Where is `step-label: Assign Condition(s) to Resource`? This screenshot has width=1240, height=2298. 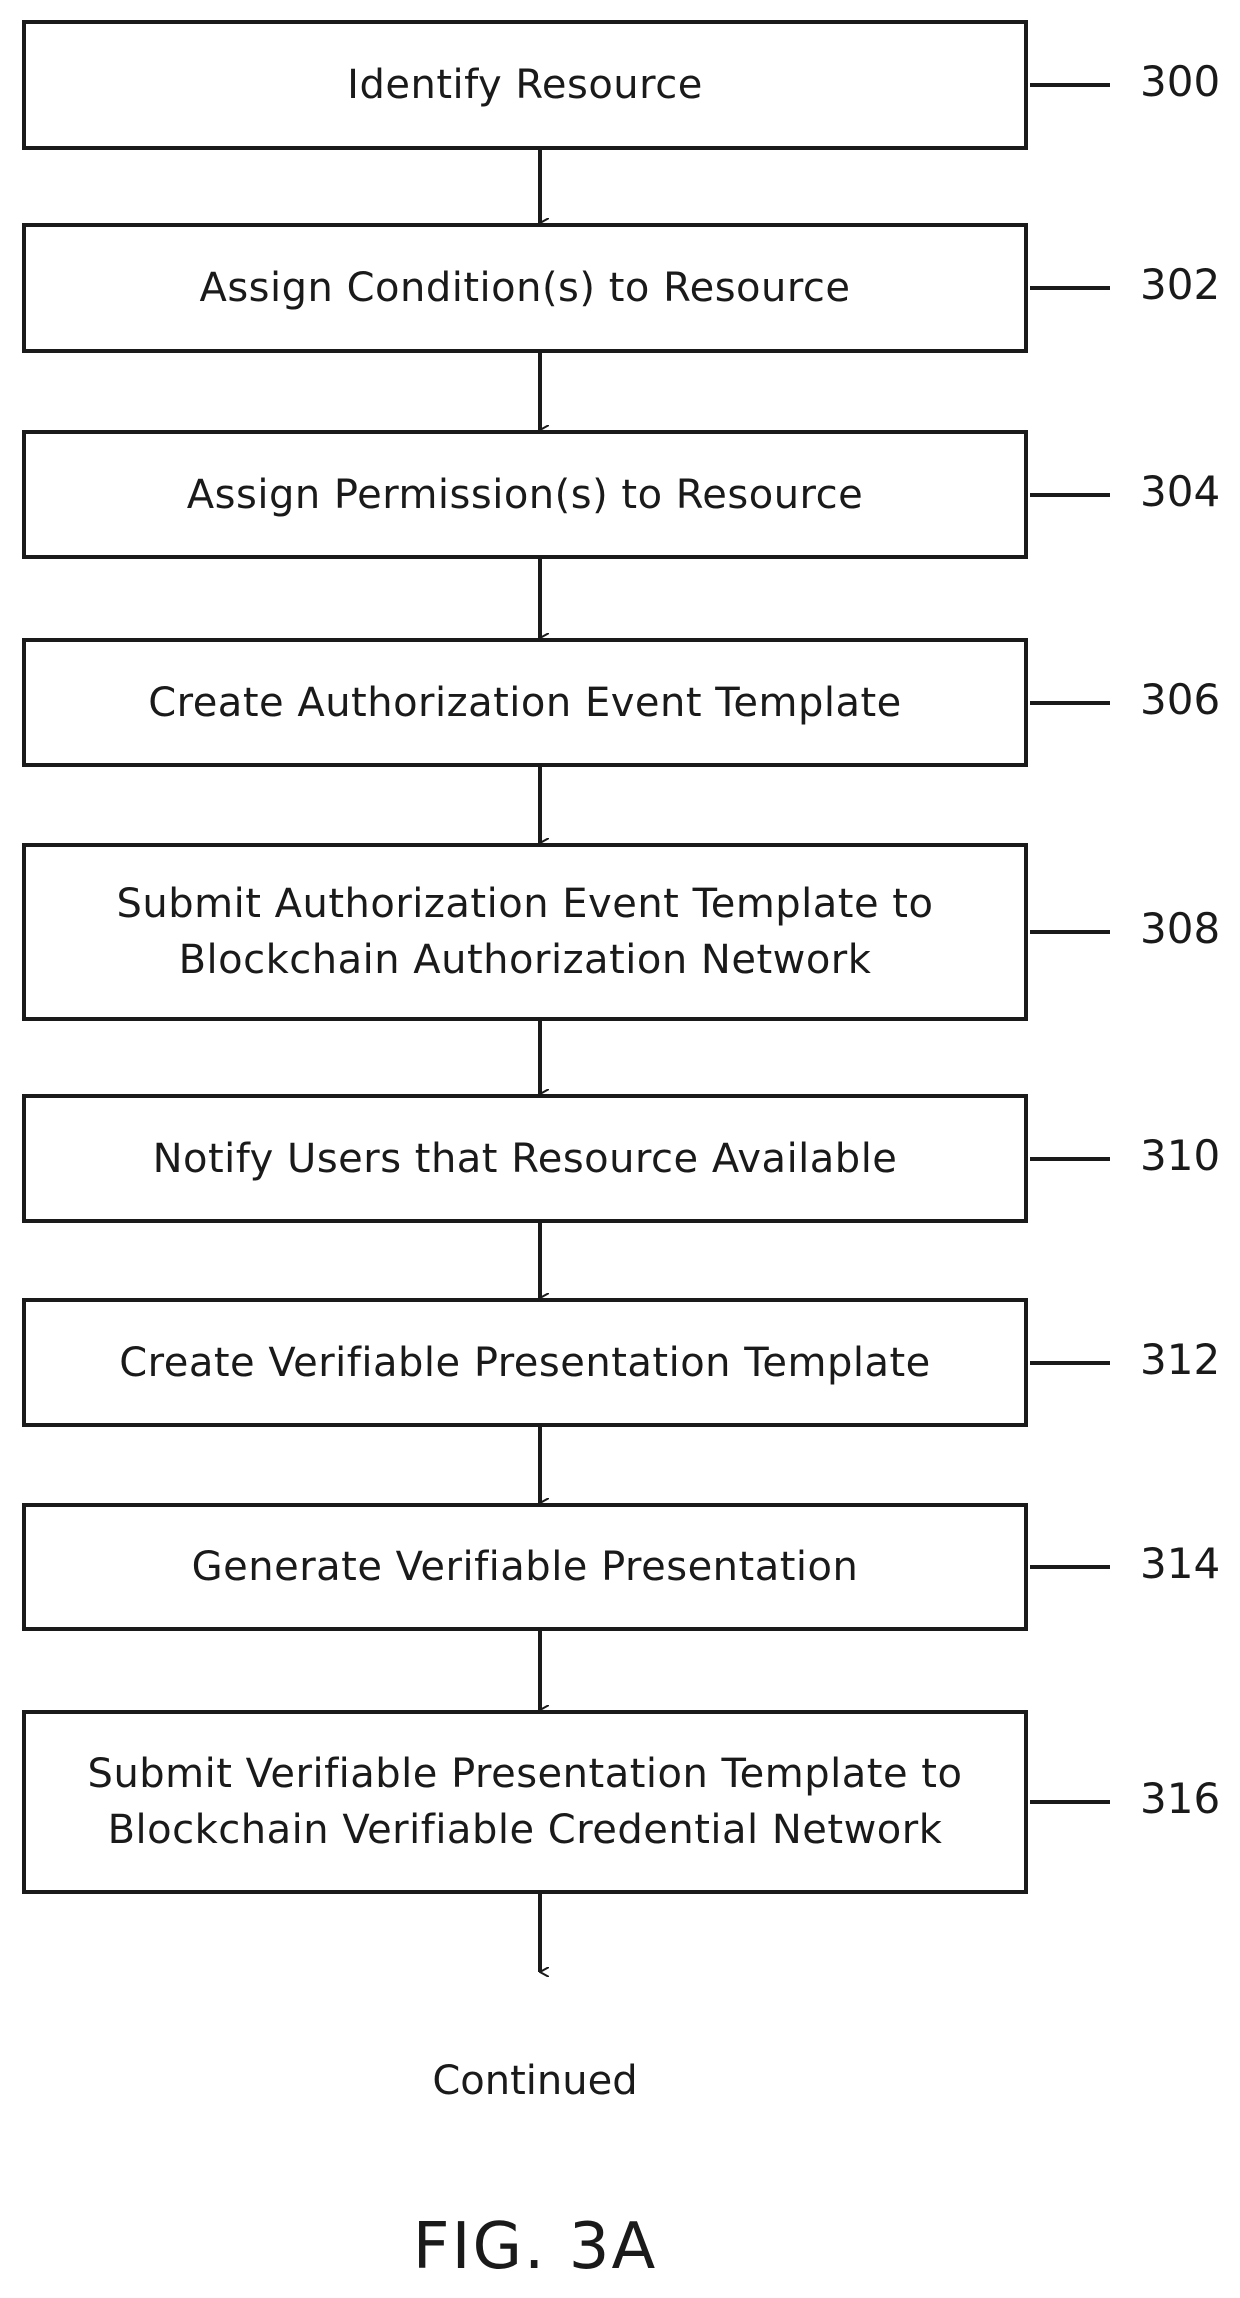 step-label: Assign Condition(s) to Resource is located at coordinates (525, 288).